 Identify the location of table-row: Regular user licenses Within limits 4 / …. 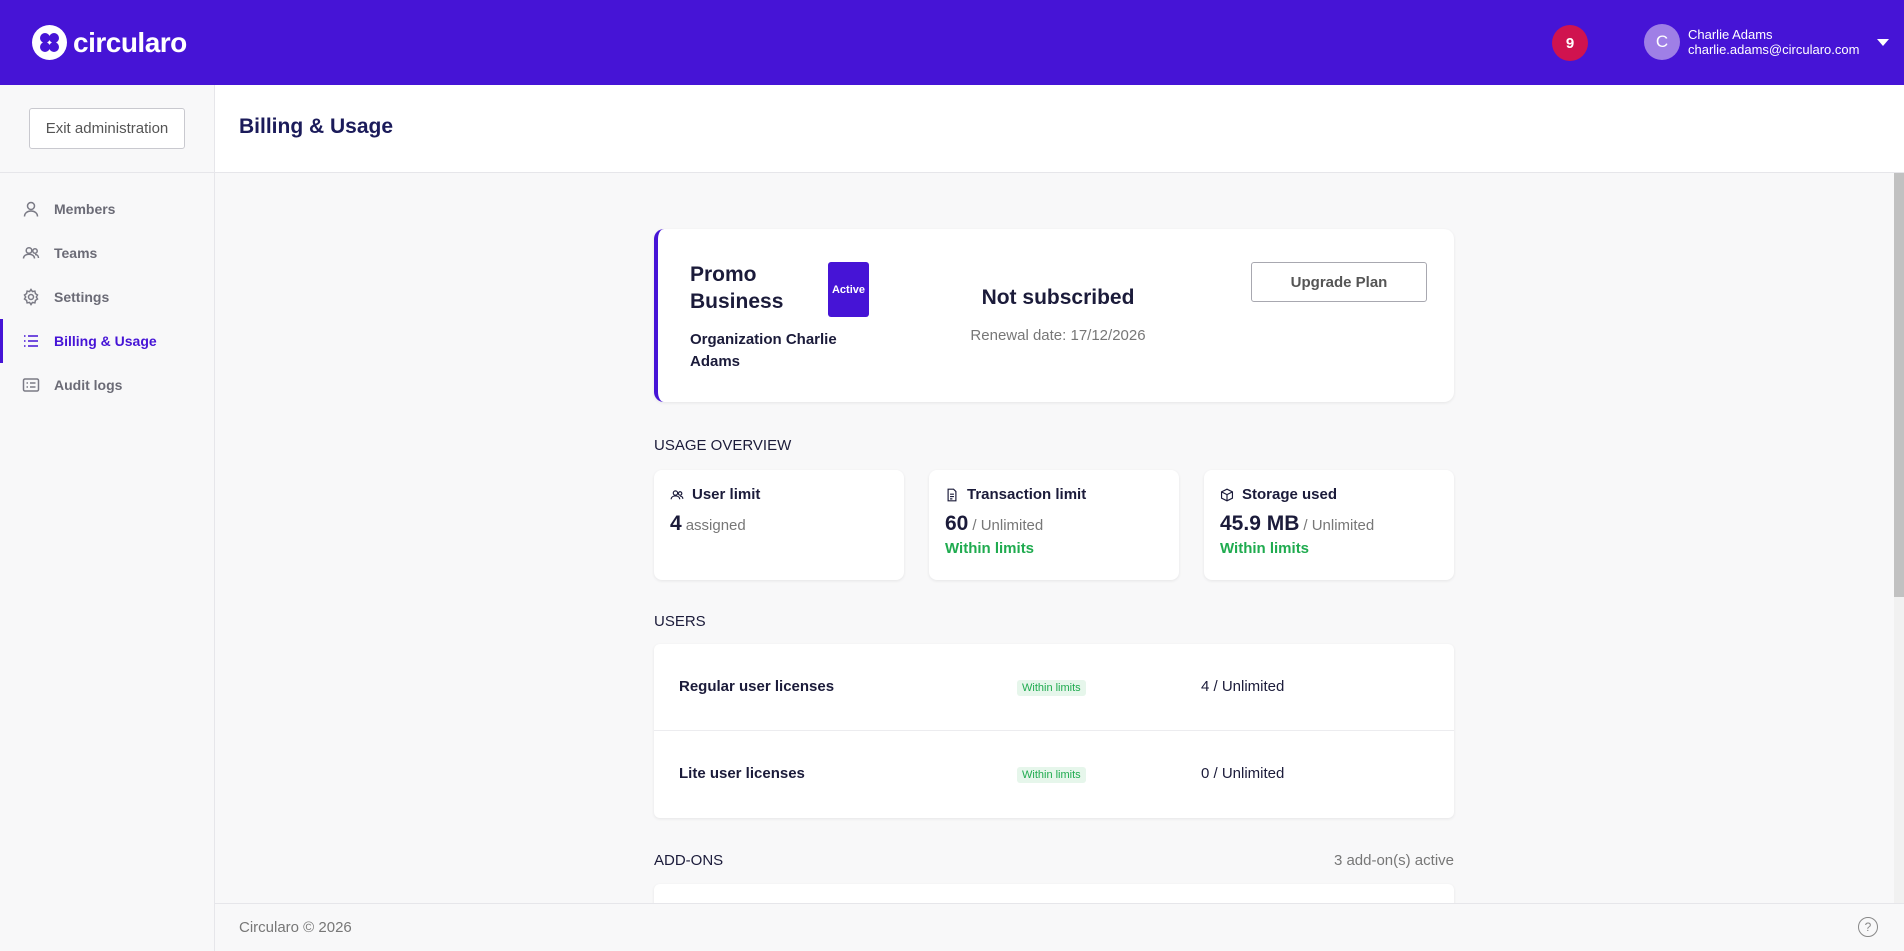
(1054, 687).